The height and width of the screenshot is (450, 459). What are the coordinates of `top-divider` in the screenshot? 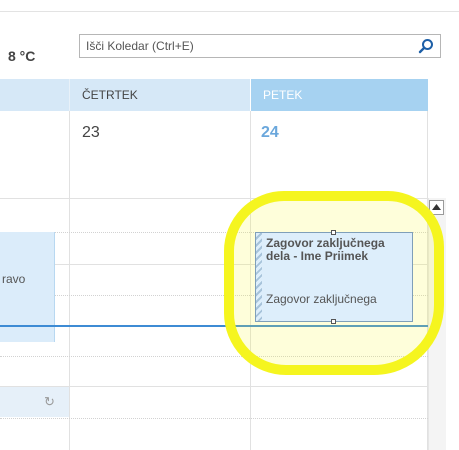 It's located at (229, 11).